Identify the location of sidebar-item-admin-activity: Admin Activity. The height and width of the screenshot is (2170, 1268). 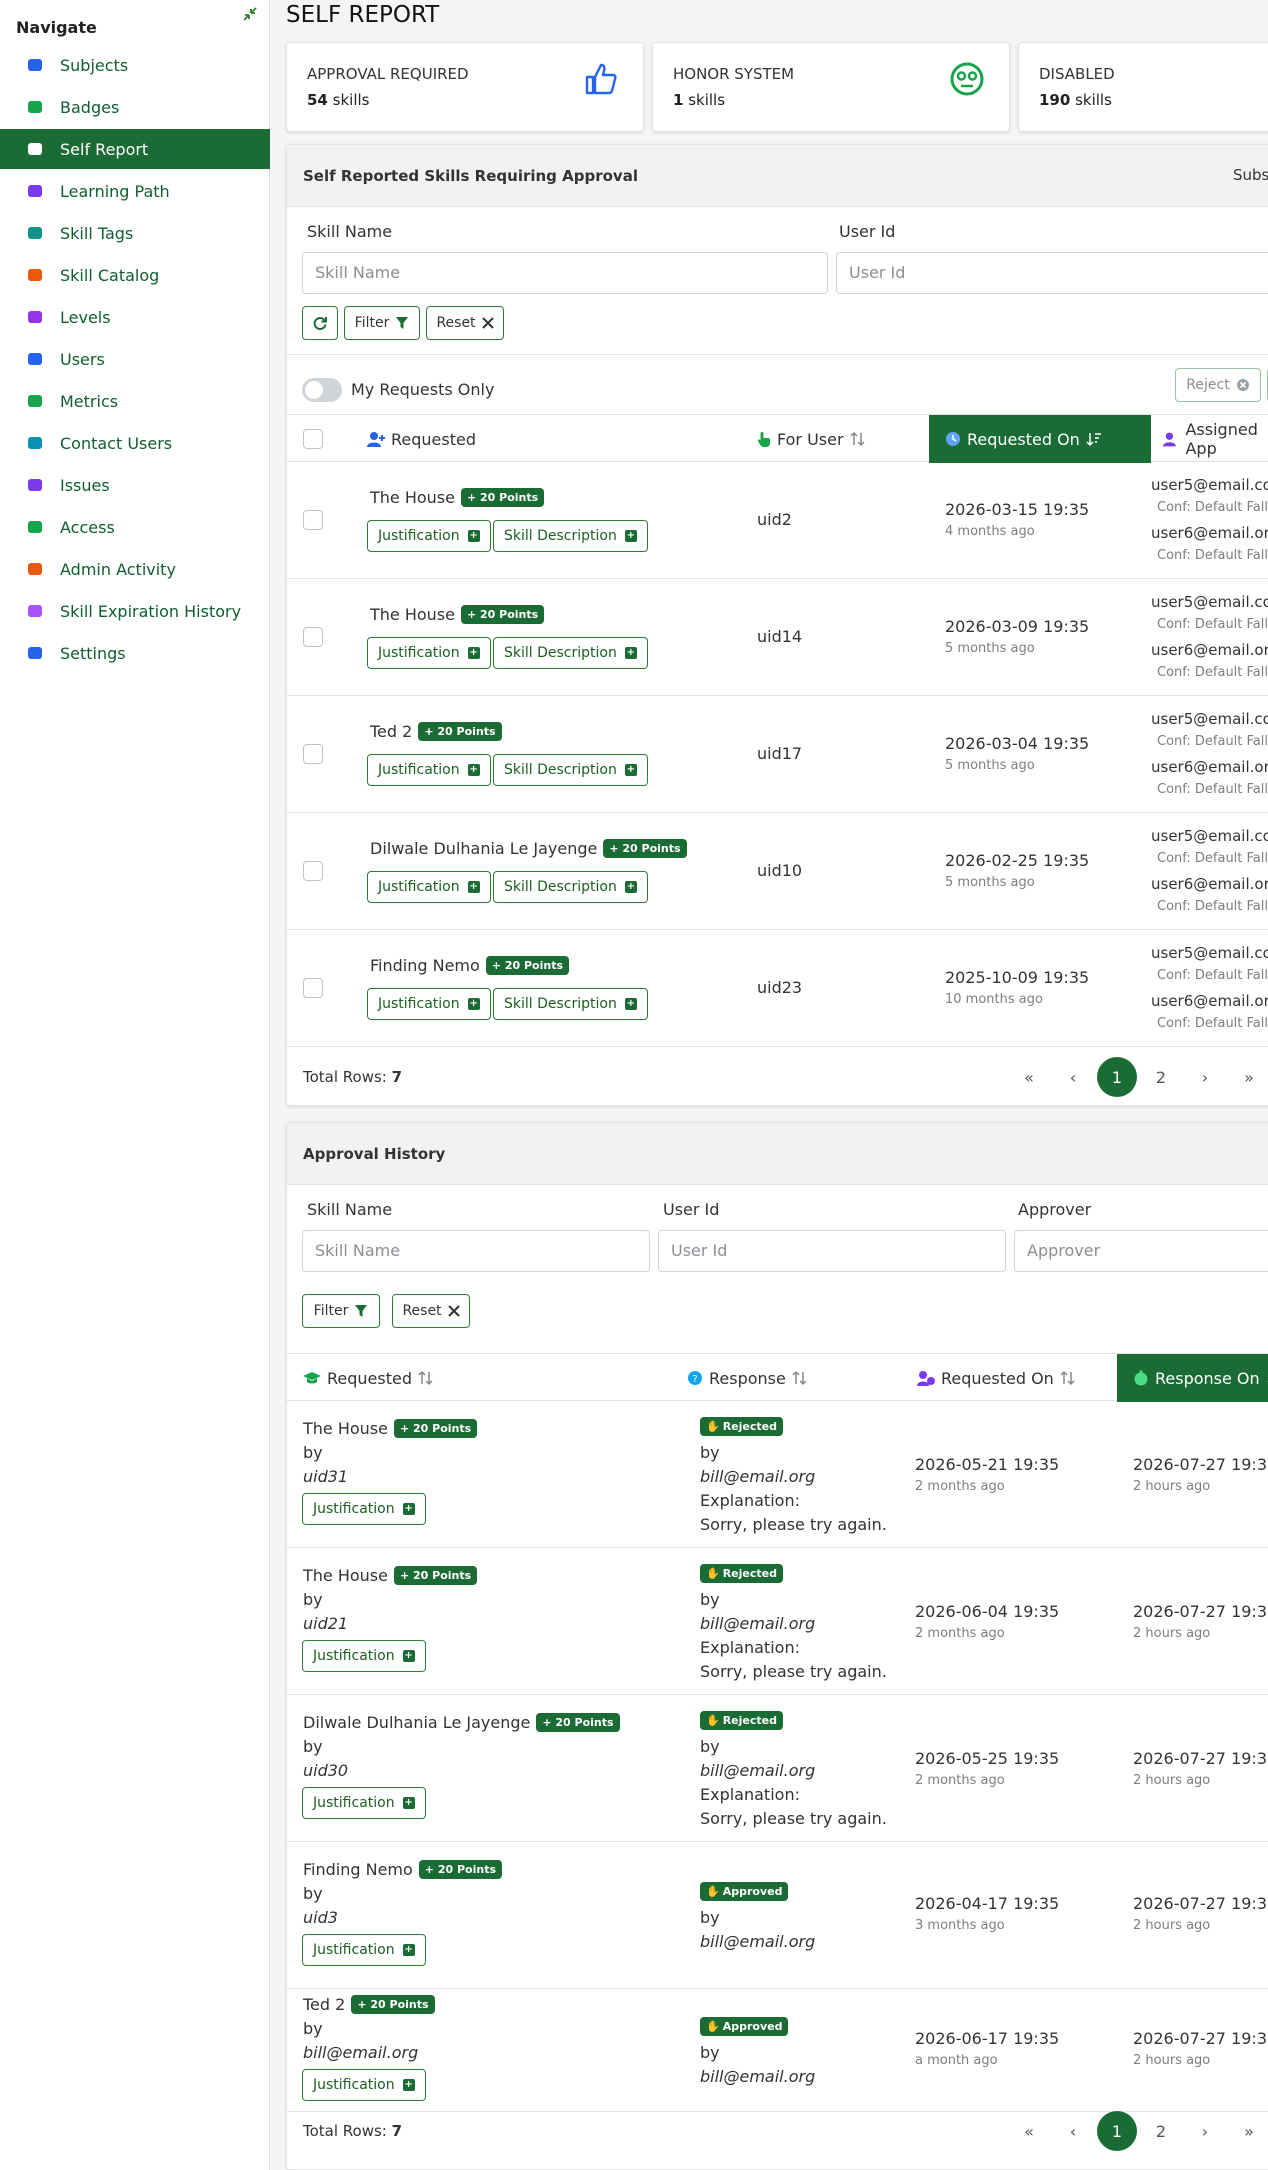
(135, 569).